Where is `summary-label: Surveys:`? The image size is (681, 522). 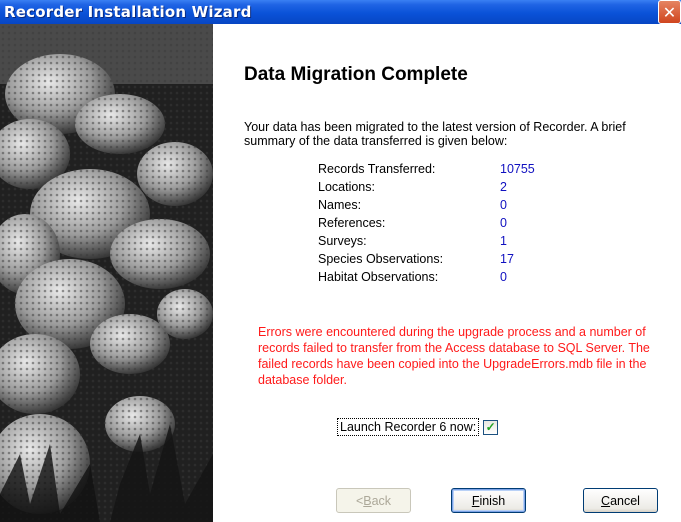
summary-label: Surveys: is located at coordinates (342, 241).